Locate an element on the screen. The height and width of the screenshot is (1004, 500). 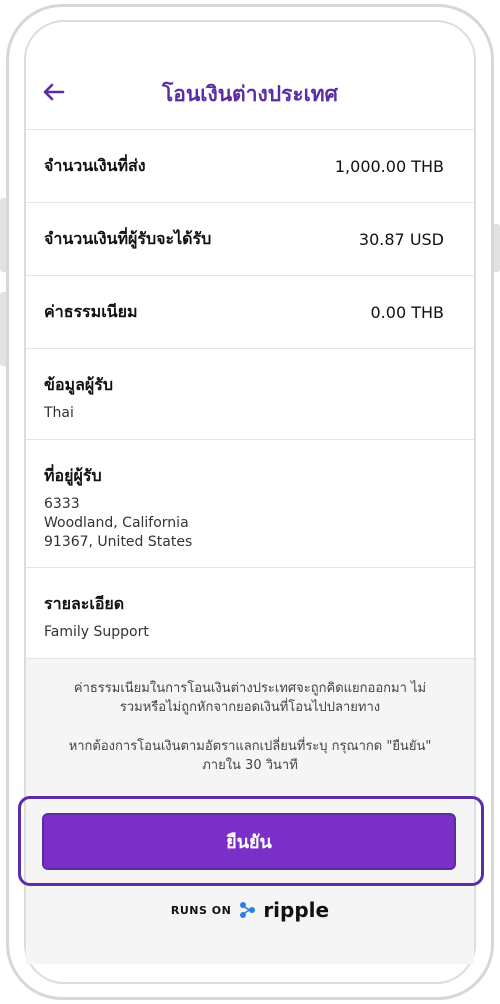
send-amount-value: 1,000.00 THB is located at coordinates (389, 166).